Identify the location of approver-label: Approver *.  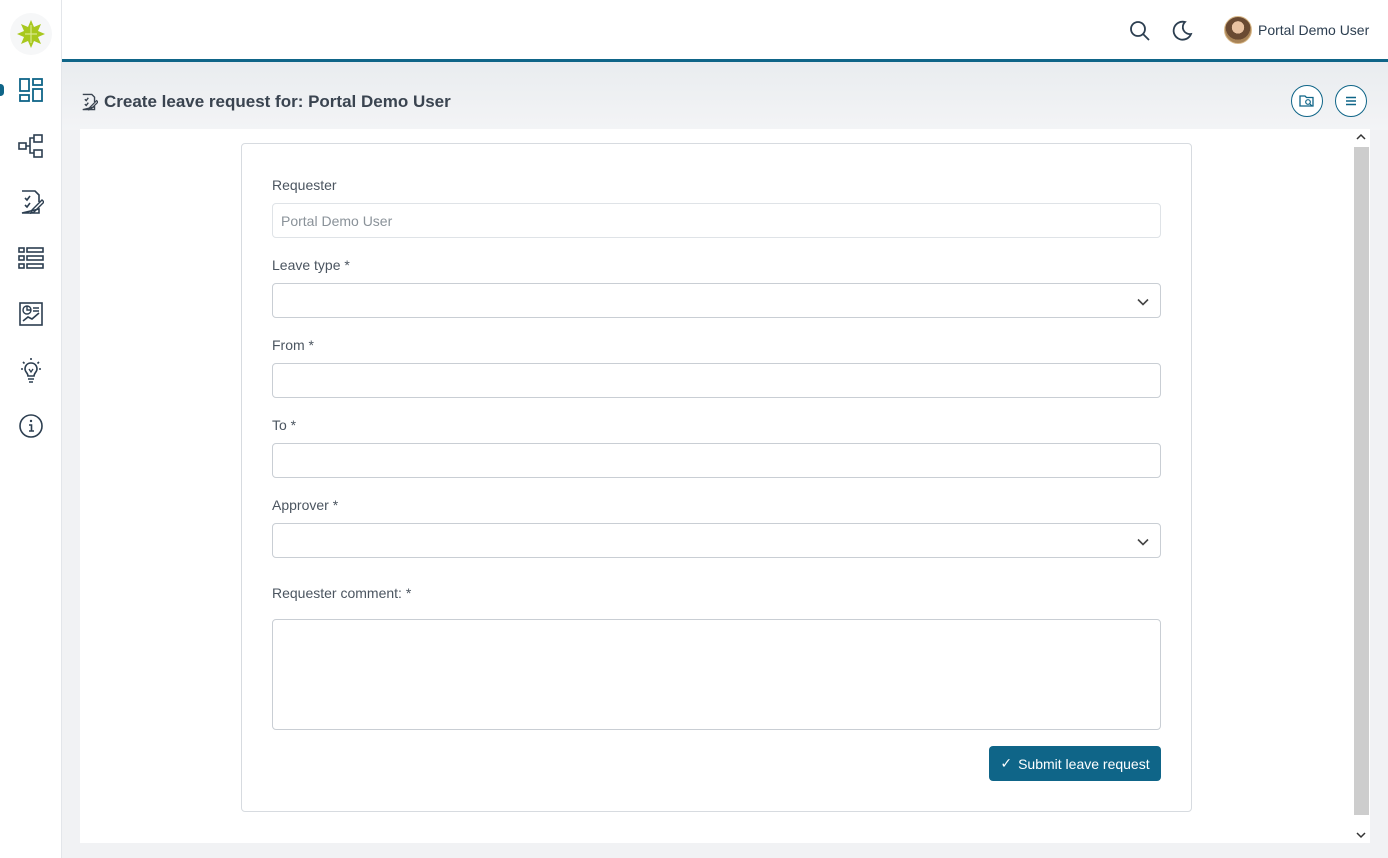
(305, 505).